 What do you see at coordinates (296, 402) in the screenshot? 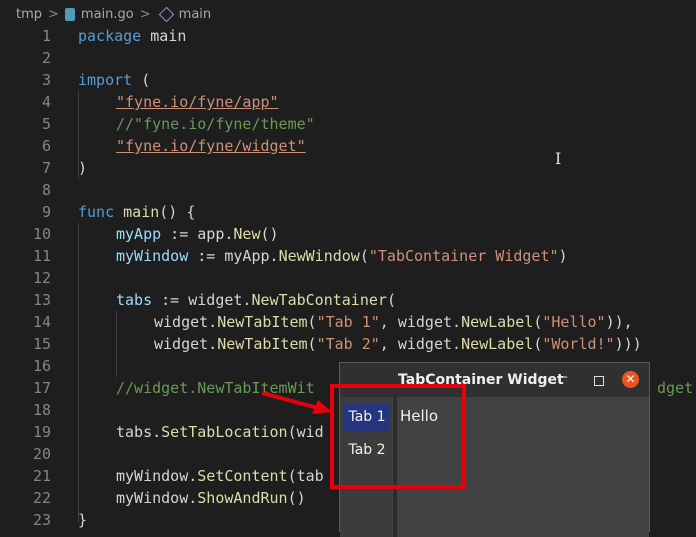
I see `annotation-arrow-icon` at bounding box center [296, 402].